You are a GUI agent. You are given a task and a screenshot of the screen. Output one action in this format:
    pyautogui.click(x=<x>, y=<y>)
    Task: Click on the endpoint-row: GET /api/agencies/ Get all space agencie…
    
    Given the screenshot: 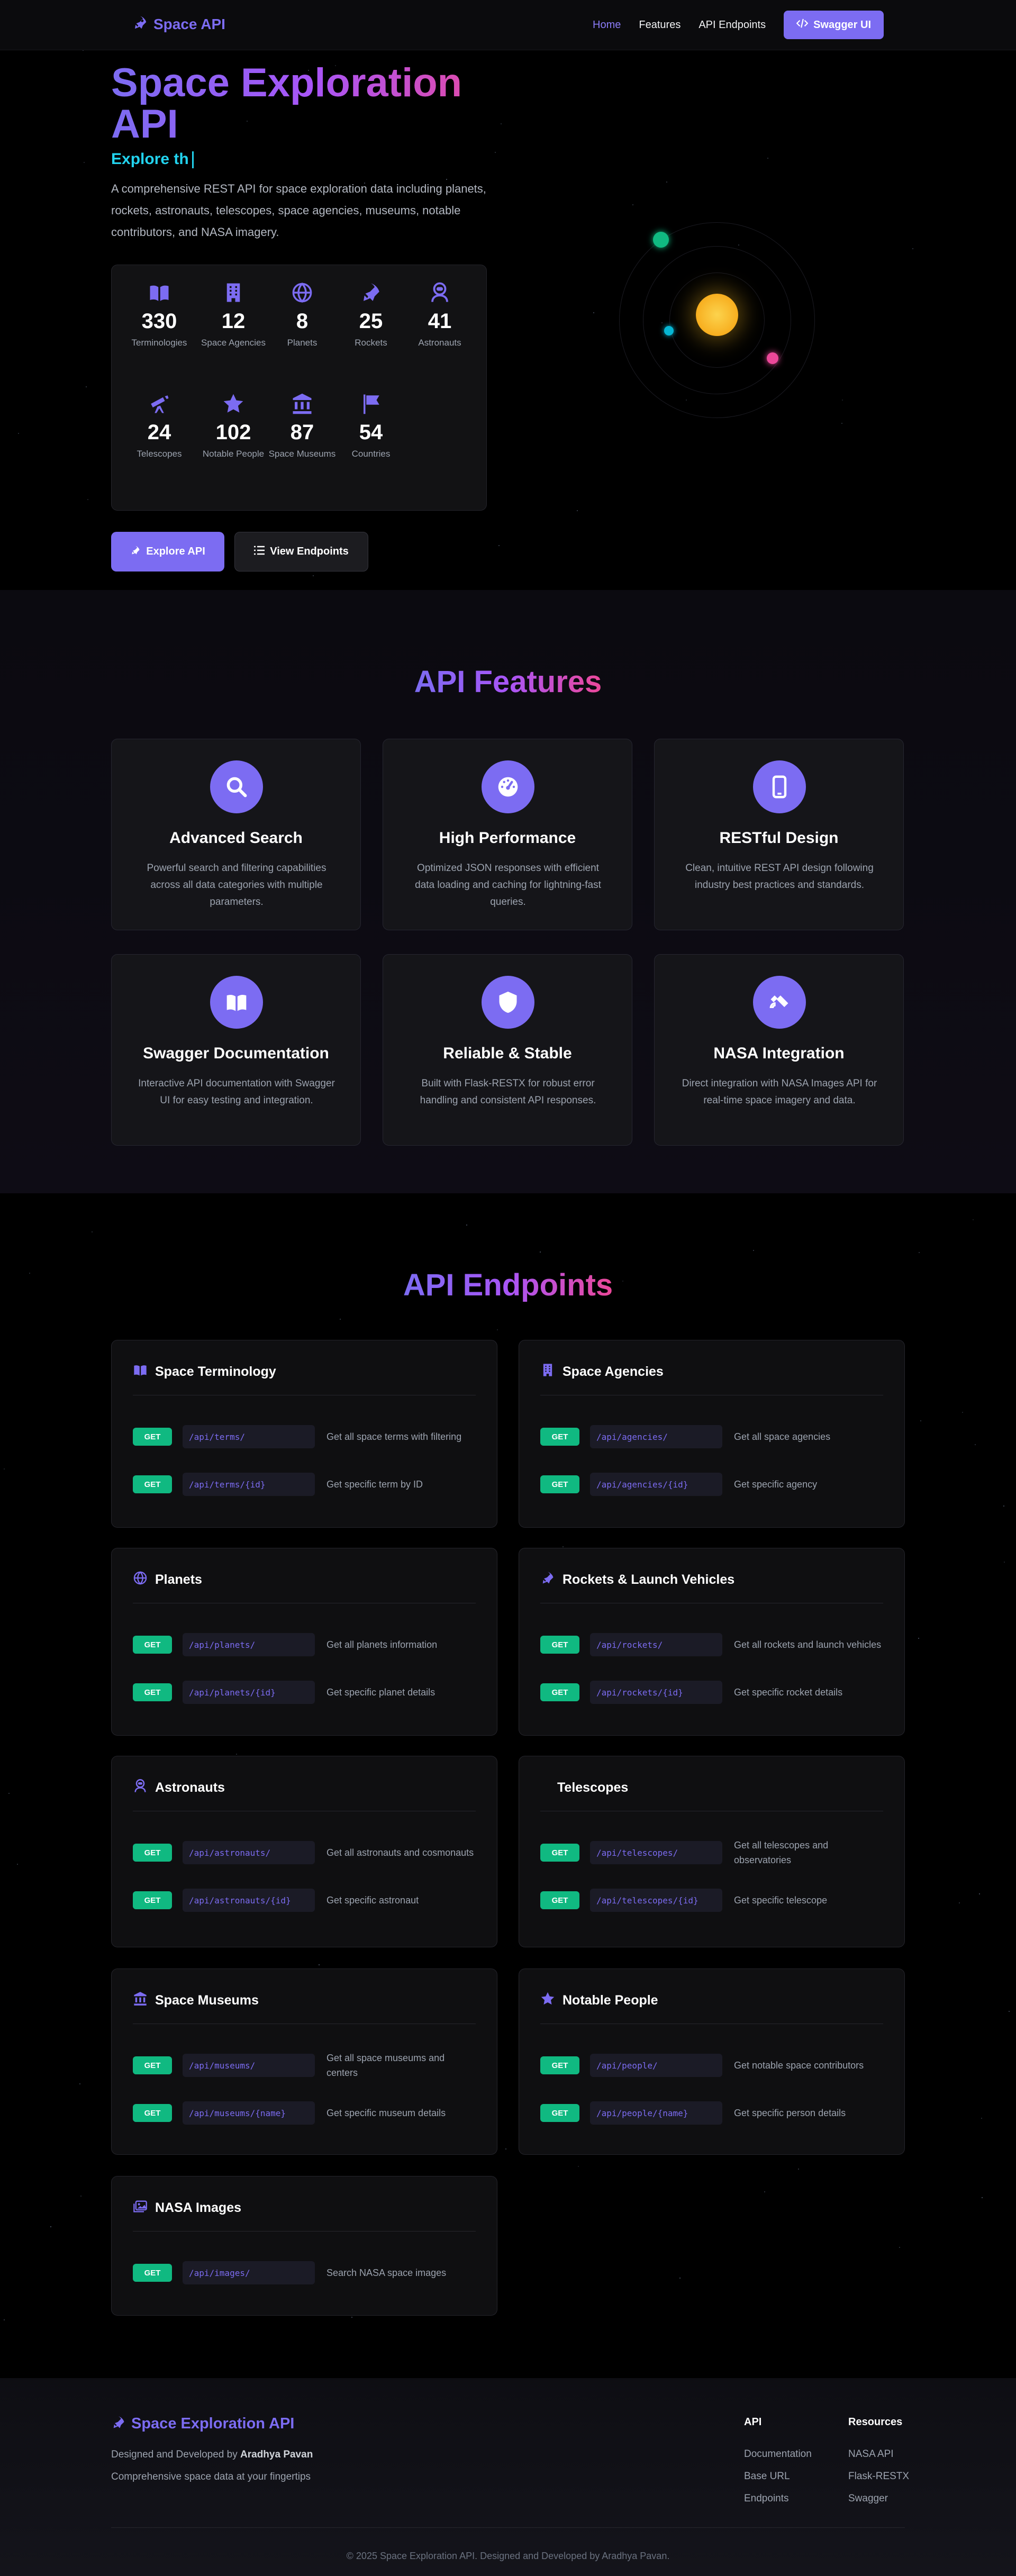 What is the action you would take?
    pyautogui.click(x=711, y=1436)
    